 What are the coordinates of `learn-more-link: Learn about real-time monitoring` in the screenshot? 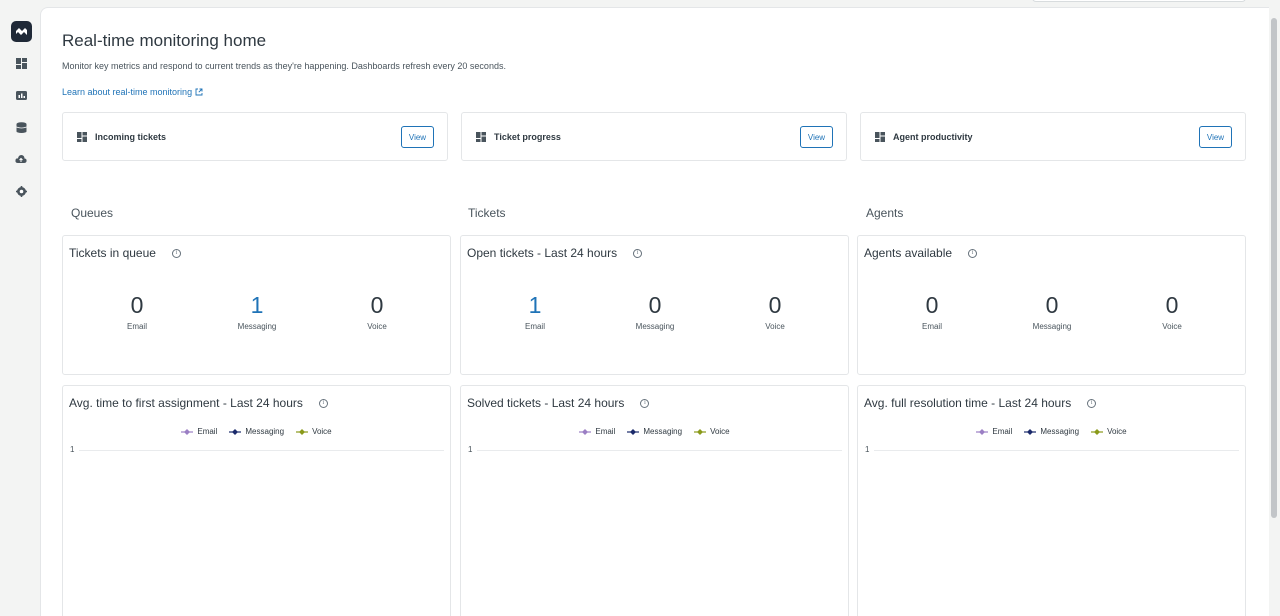 It's located at (132, 92).